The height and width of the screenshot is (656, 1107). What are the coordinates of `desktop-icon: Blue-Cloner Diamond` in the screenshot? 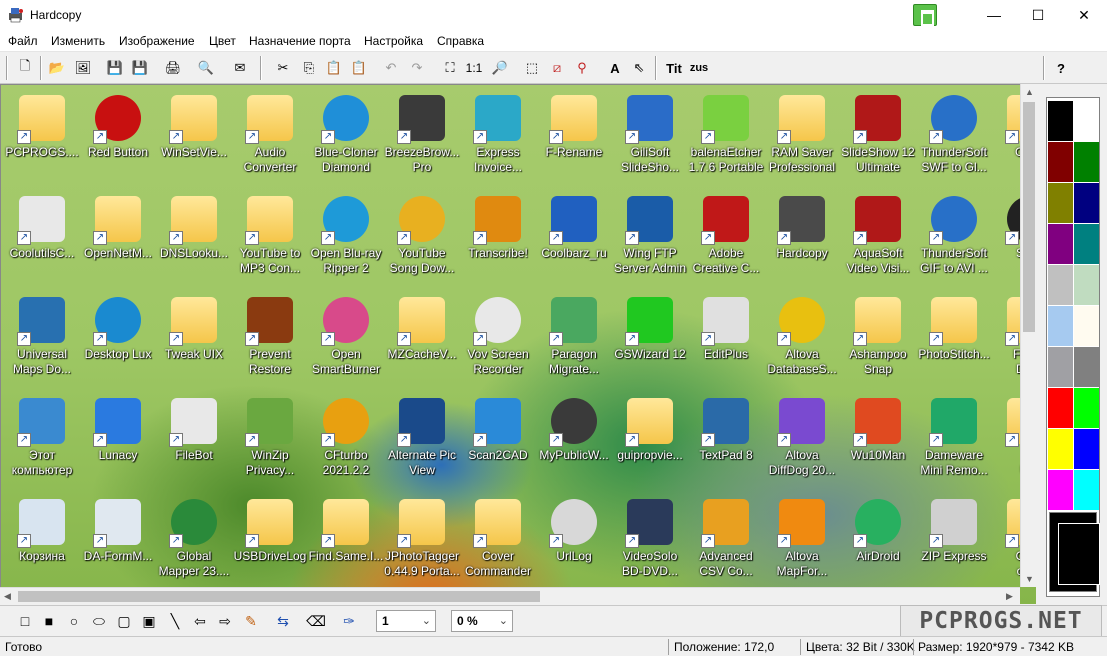 It's located at (346, 137).